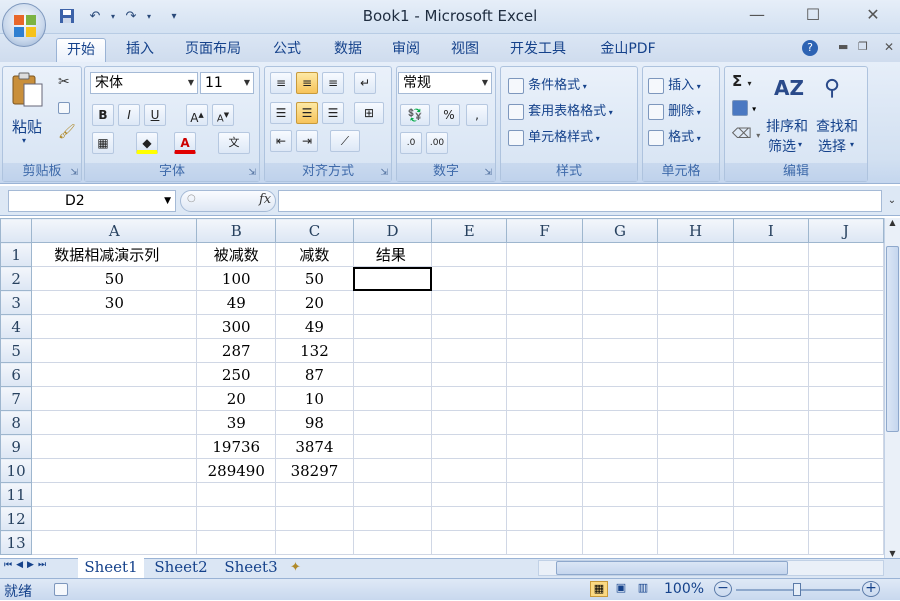 The height and width of the screenshot is (601, 900). What do you see at coordinates (469, 446) in the screenshot?
I see `cell-e9` at bounding box center [469, 446].